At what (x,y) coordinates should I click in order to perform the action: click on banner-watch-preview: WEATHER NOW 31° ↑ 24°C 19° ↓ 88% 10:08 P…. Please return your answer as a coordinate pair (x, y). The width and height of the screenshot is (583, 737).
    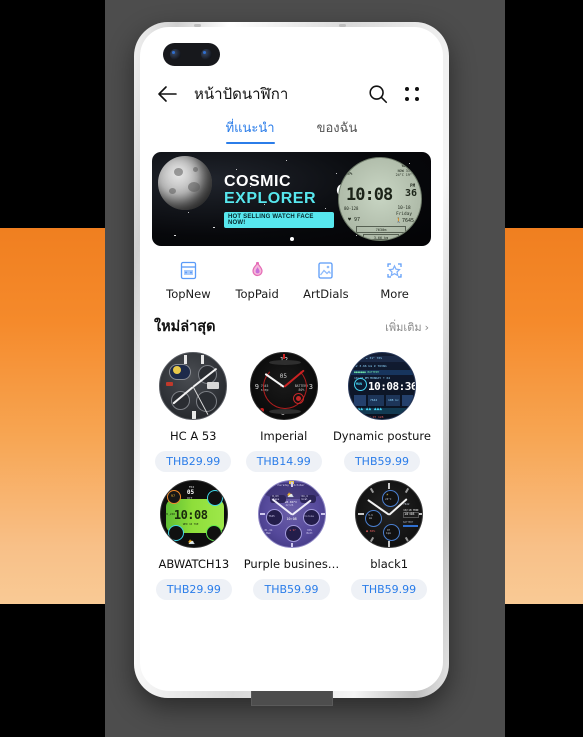
    Looking at the image, I should click on (380, 199).